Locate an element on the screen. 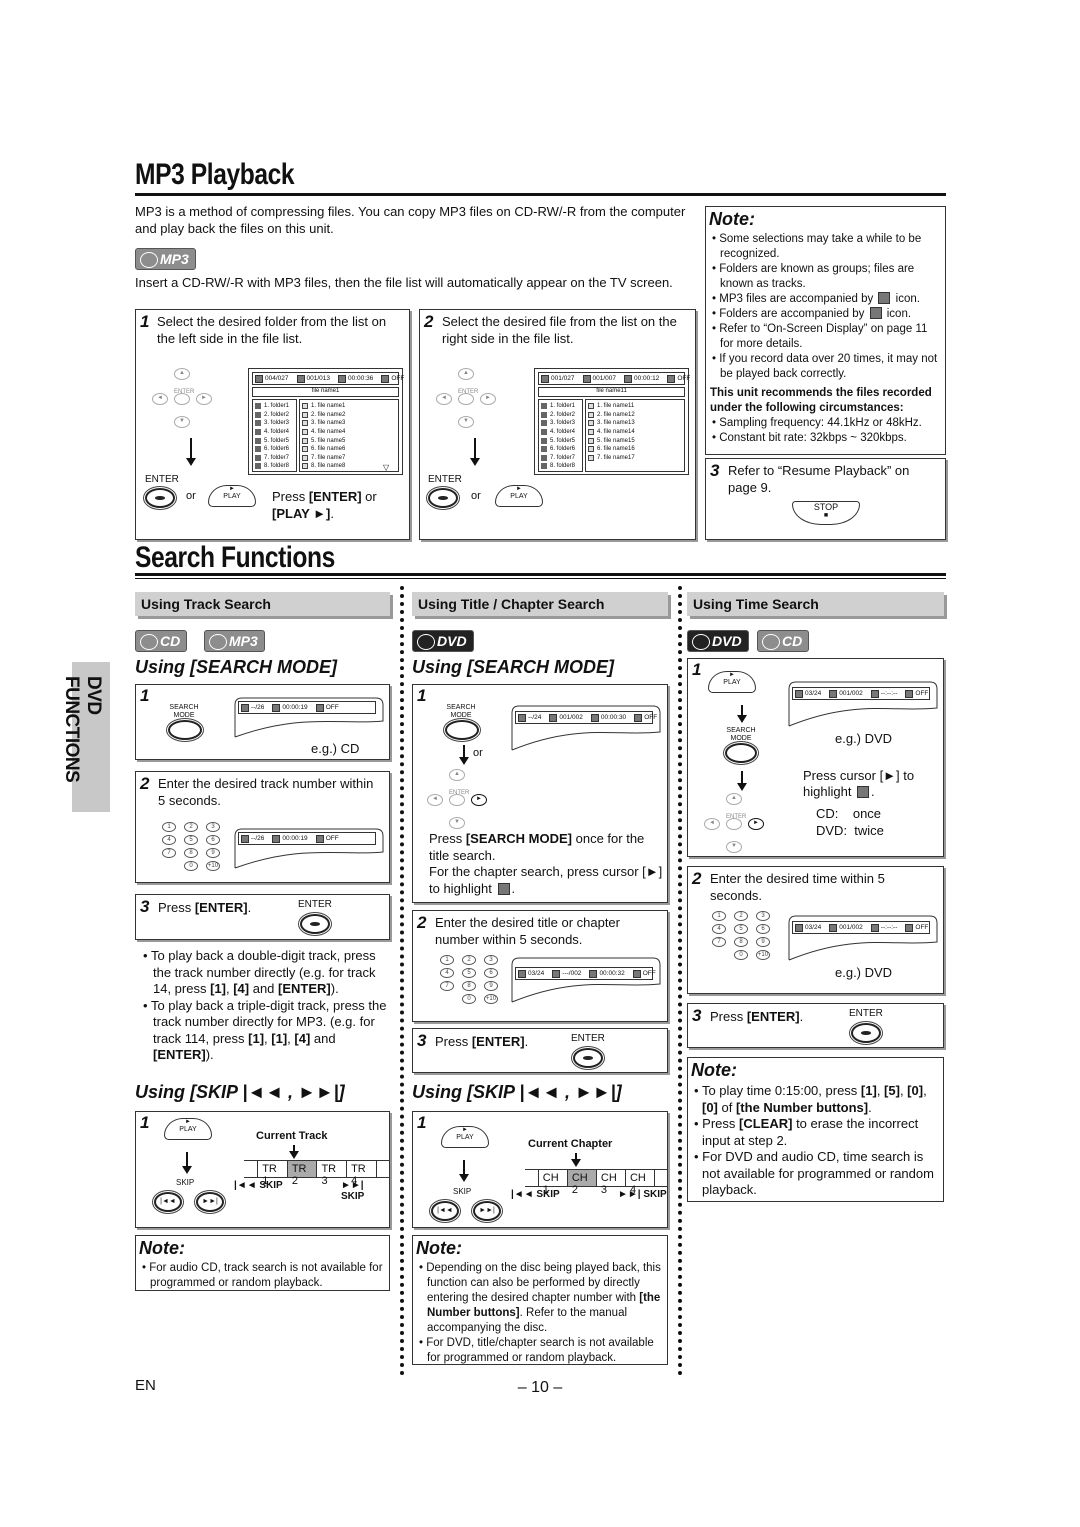 The image size is (1080, 1527). stop-button: STOP ■ is located at coordinates (826, 513).